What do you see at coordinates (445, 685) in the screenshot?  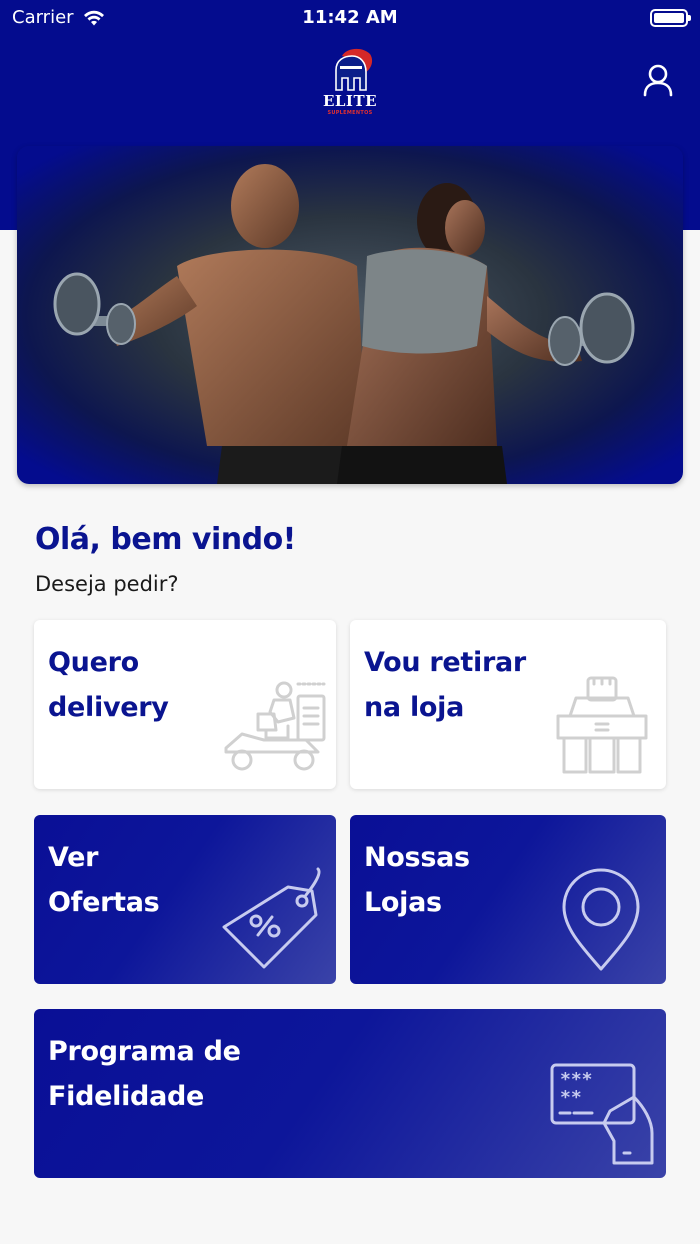 I see `pickup-card-label: Vou retirar na loja` at bounding box center [445, 685].